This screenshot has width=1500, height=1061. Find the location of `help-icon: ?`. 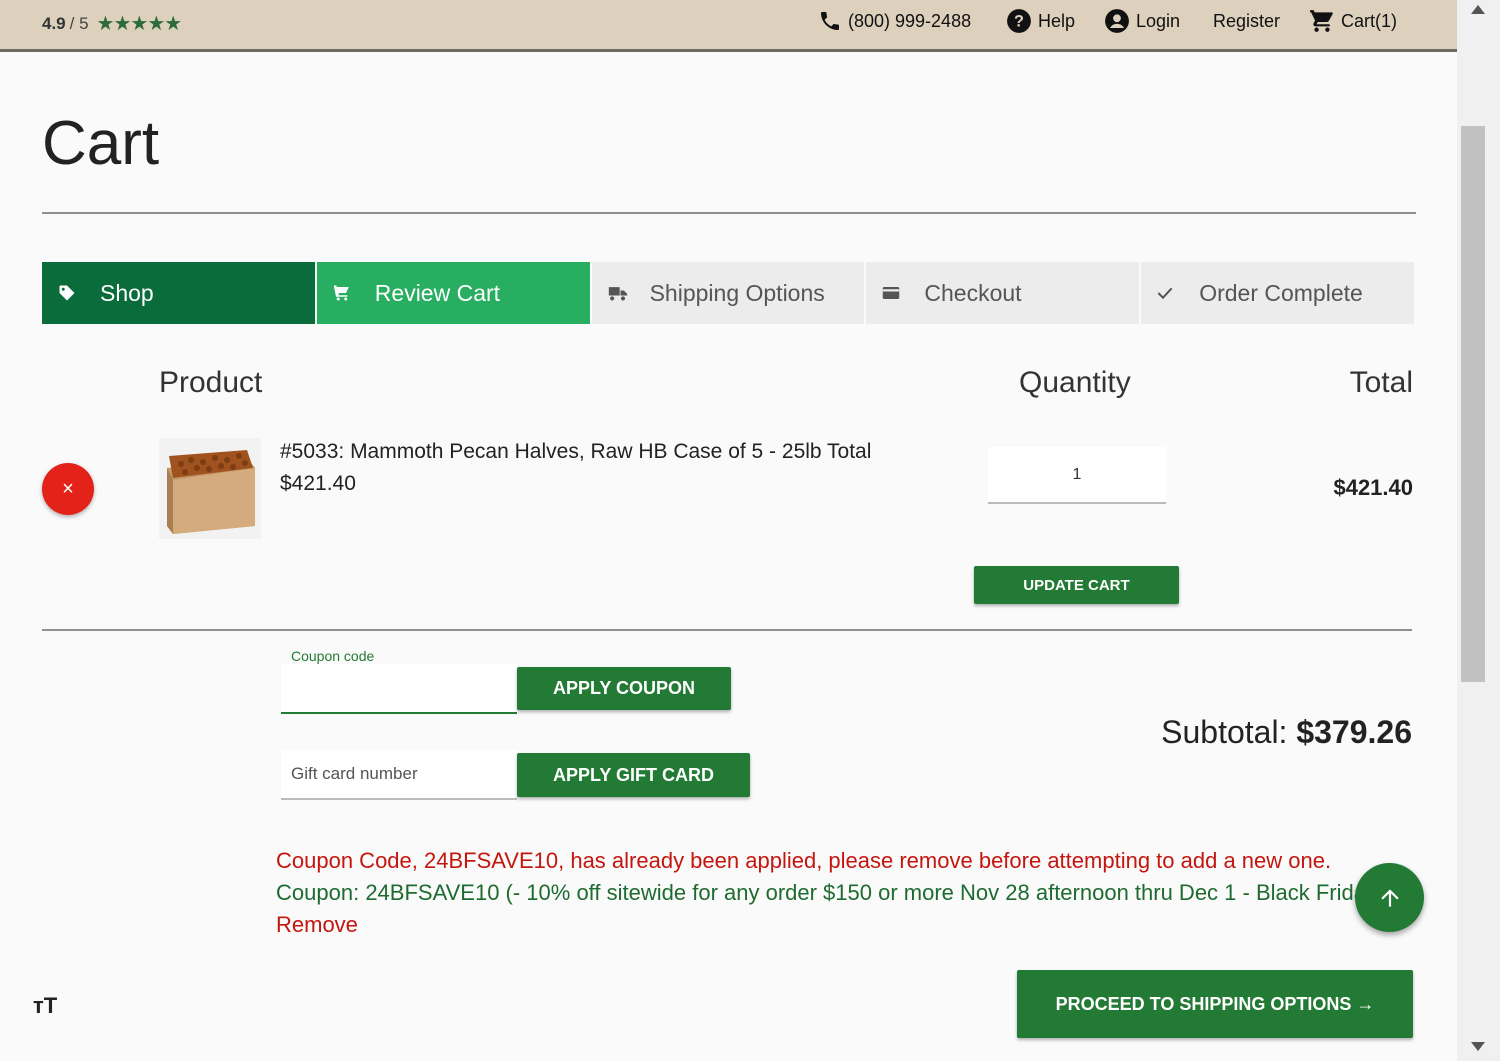

help-icon: ? is located at coordinates (1019, 21).